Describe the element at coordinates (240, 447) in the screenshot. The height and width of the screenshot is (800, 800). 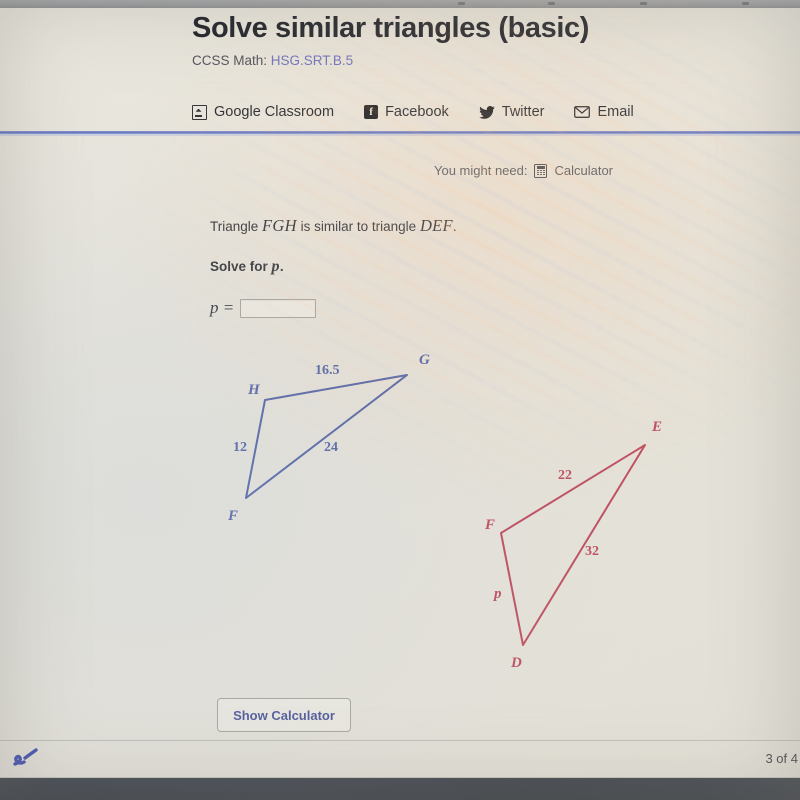
I see `side-label-fh: 12` at that location.